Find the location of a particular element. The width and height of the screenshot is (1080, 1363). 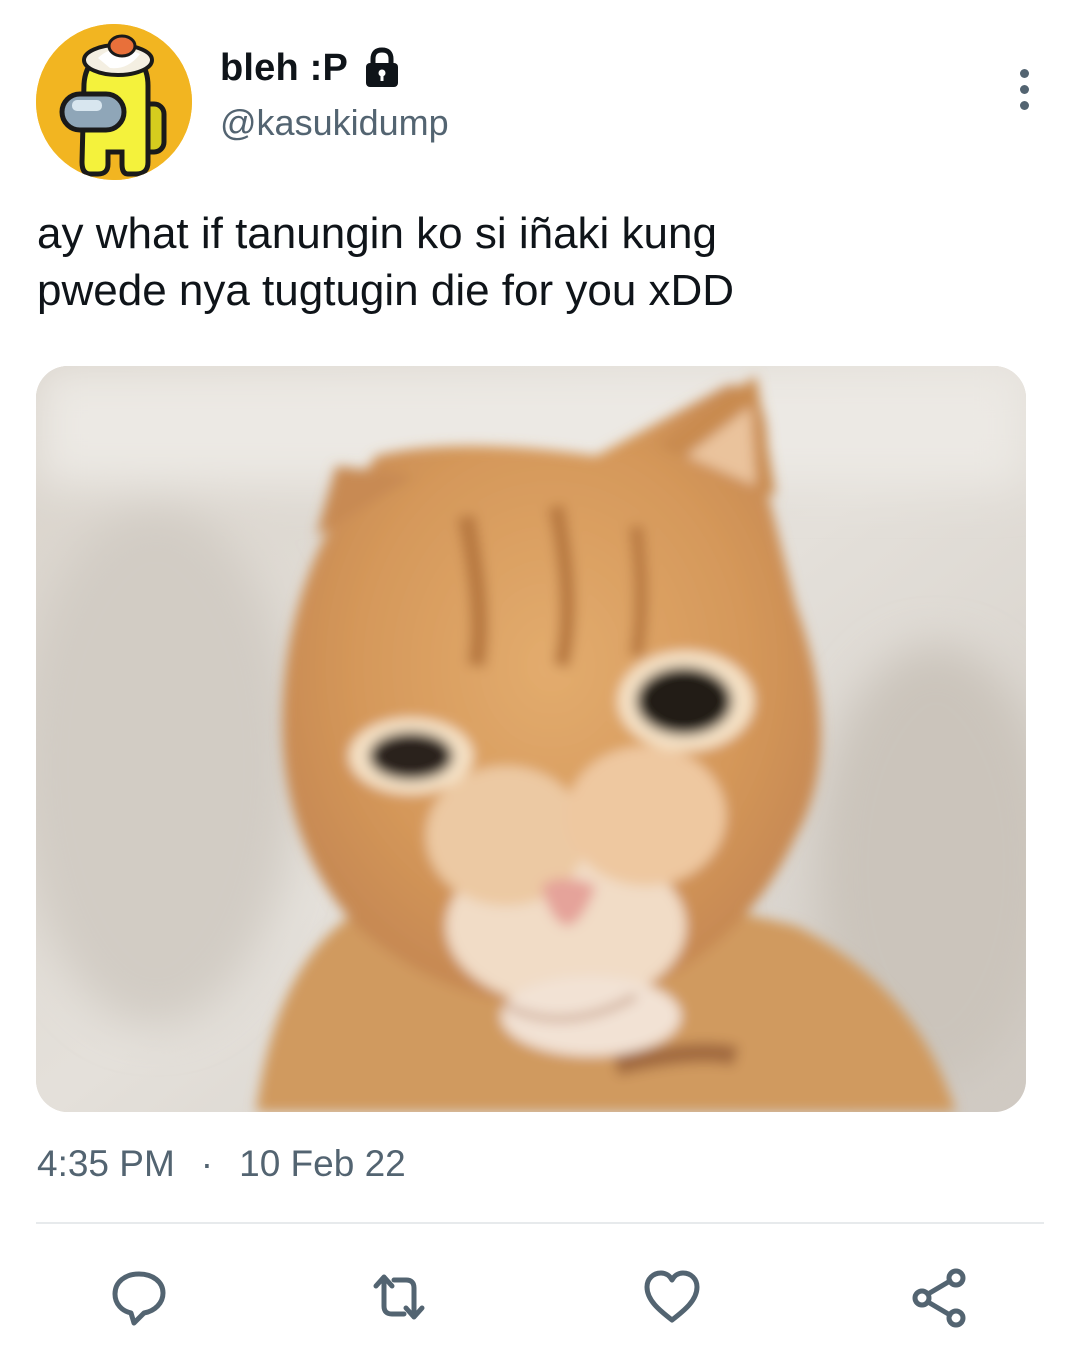

reply-button is located at coordinates (139, 1297).